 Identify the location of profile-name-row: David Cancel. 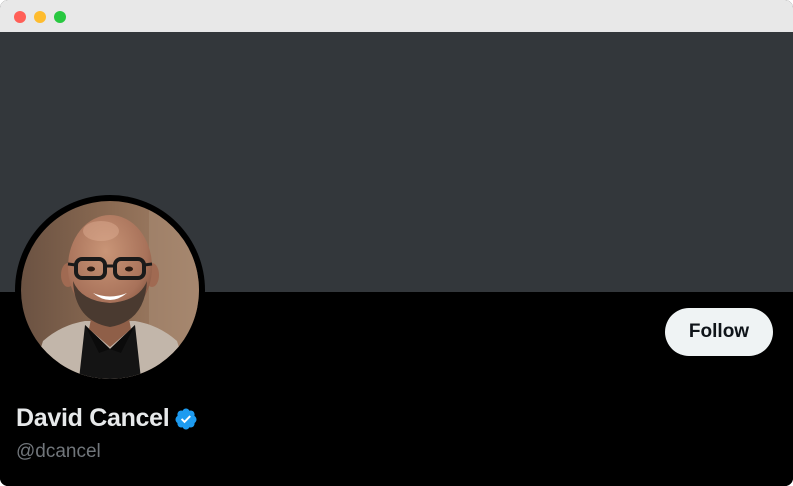
(107, 418).